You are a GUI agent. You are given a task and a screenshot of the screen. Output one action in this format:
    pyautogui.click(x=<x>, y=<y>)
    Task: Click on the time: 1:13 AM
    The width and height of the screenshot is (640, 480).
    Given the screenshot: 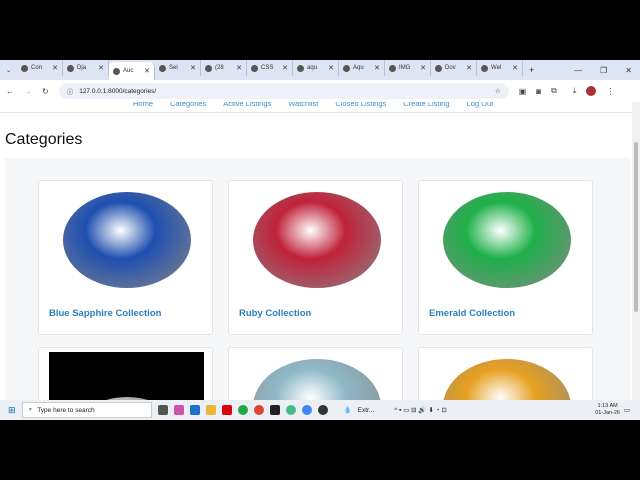 What is the action you would take?
    pyautogui.click(x=607, y=406)
    